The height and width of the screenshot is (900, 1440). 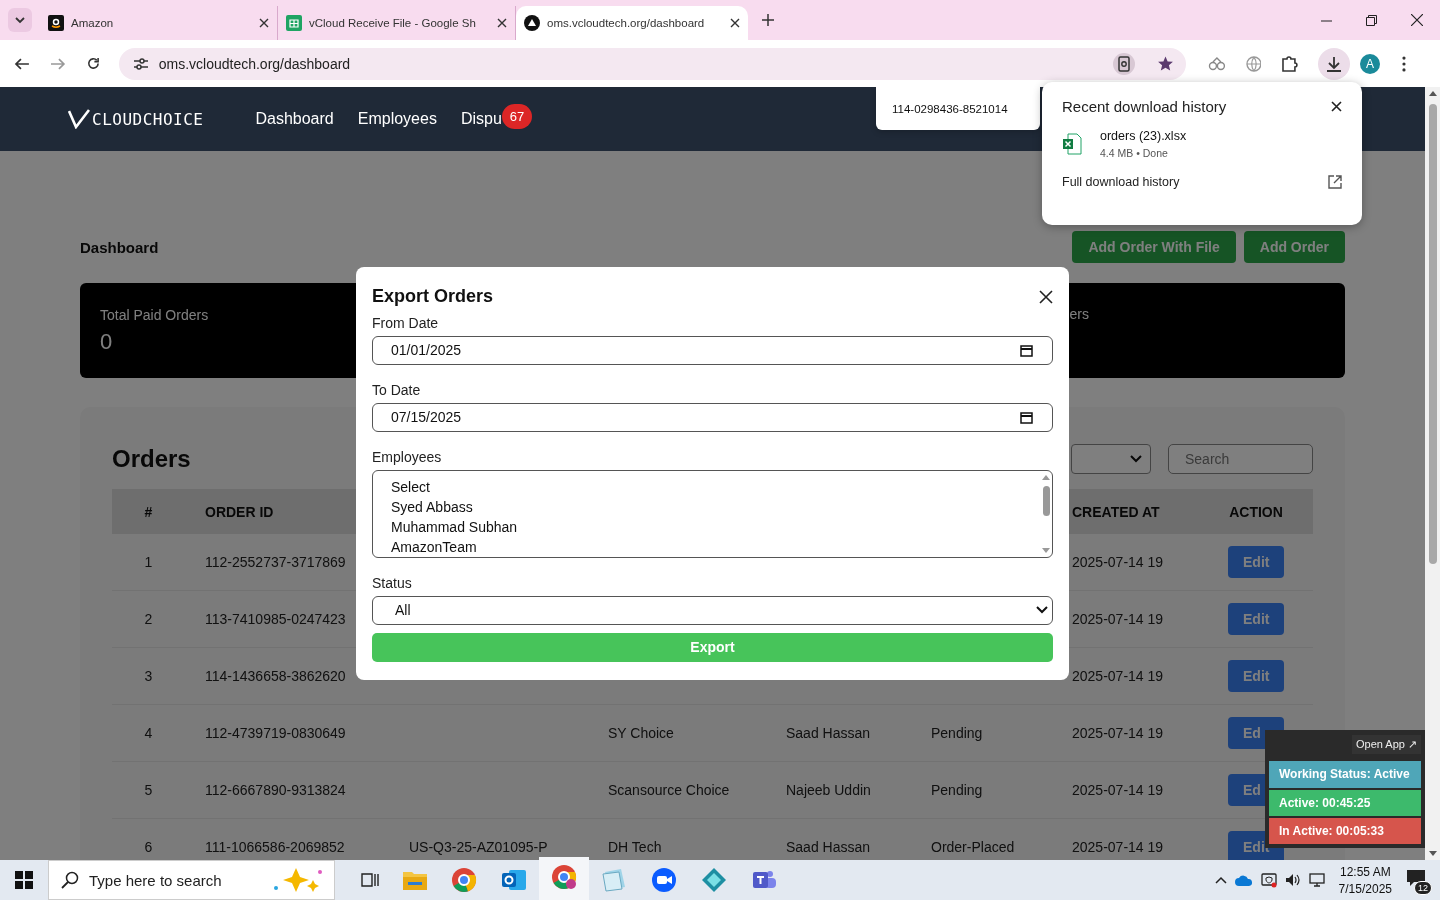 What do you see at coordinates (517, 116) in the screenshot?
I see `count-badge: 67` at bounding box center [517, 116].